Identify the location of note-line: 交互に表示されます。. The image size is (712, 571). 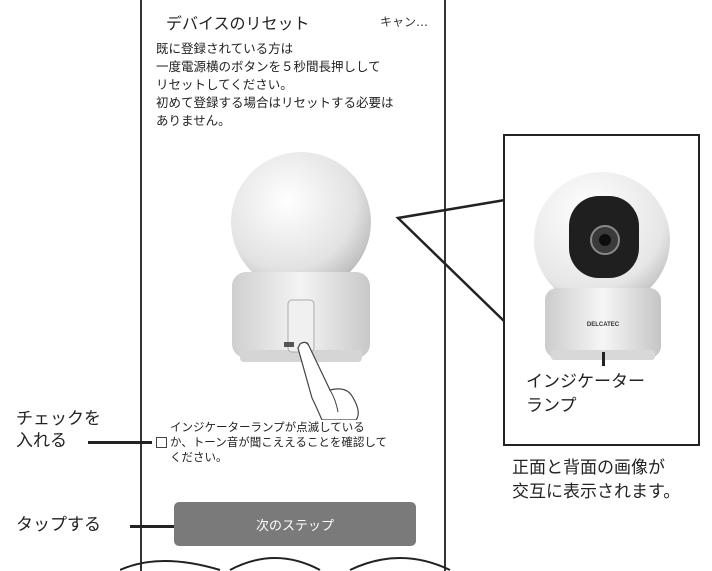
(596, 492).